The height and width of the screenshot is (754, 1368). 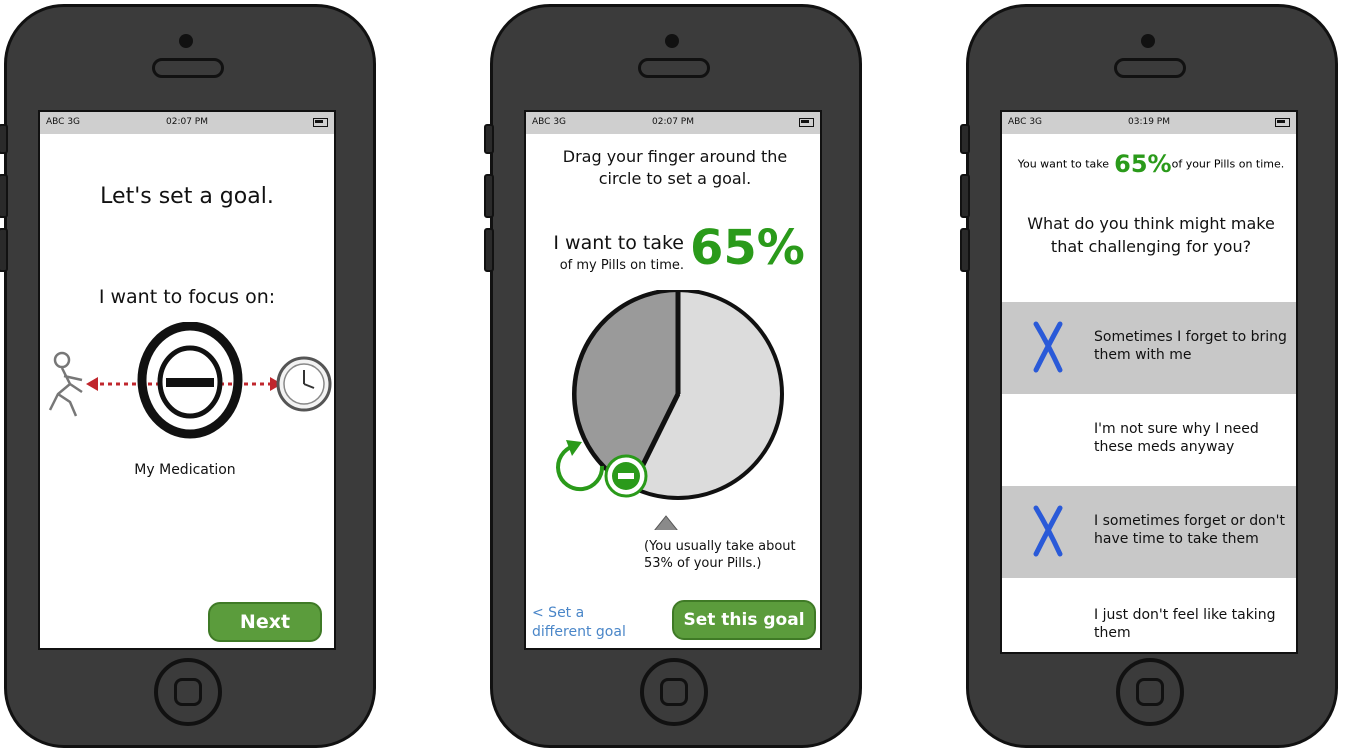 I want to click on set-goal-button: Set this goal, so click(x=744, y=620).